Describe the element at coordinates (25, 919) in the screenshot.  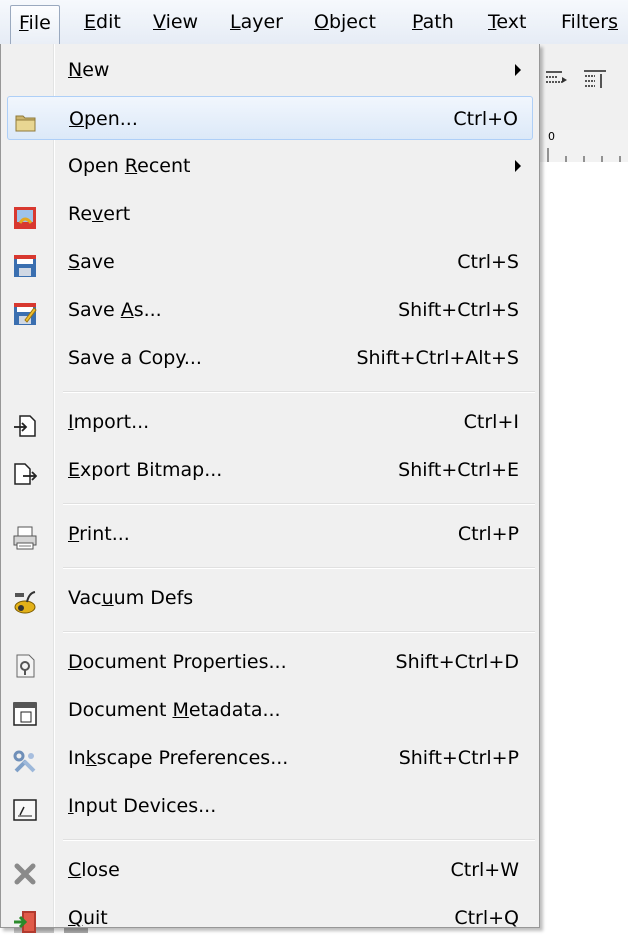
I see `quit-icon` at that location.